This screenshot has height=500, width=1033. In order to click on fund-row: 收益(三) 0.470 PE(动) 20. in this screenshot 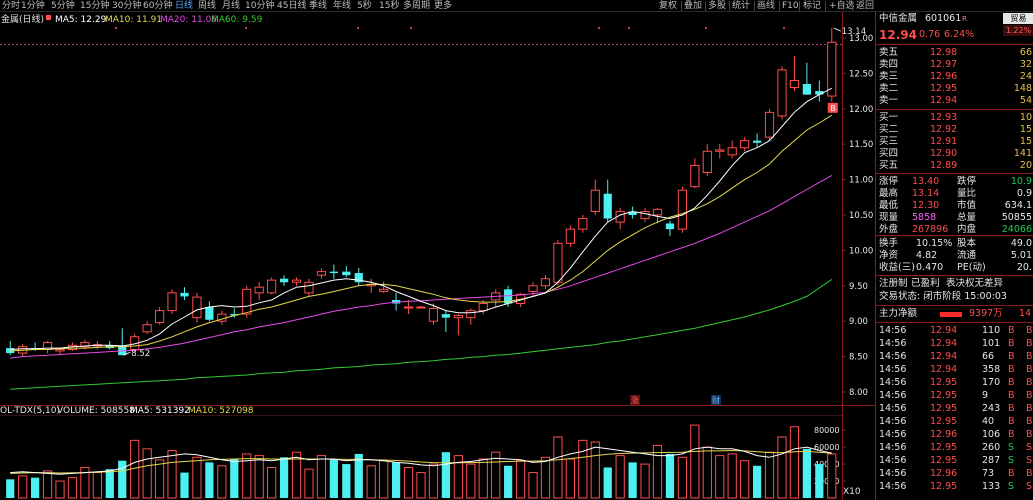, I will do `click(954, 268)`.